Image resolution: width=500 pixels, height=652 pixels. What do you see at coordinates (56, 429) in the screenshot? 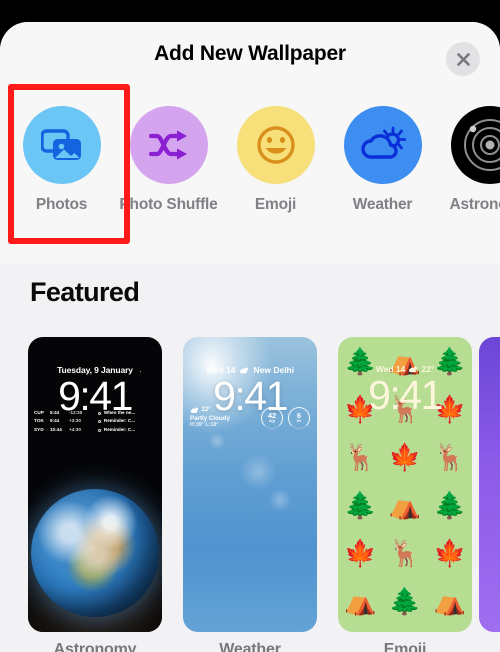
I see `city-time: 10:44` at bounding box center [56, 429].